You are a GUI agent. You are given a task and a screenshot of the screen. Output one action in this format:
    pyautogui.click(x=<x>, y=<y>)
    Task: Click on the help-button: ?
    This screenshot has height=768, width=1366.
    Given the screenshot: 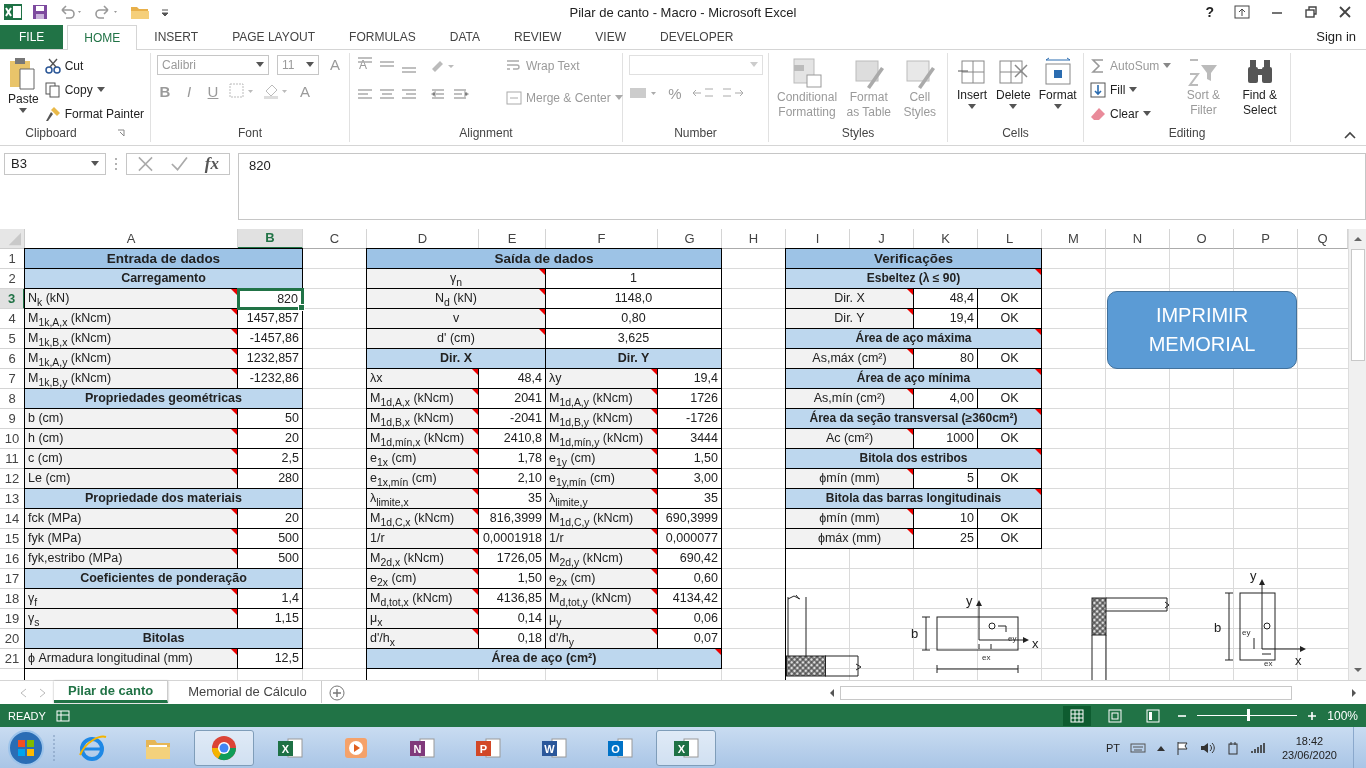 What is the action you would take?
    pyautogui.click(x=1209, y=12)
    